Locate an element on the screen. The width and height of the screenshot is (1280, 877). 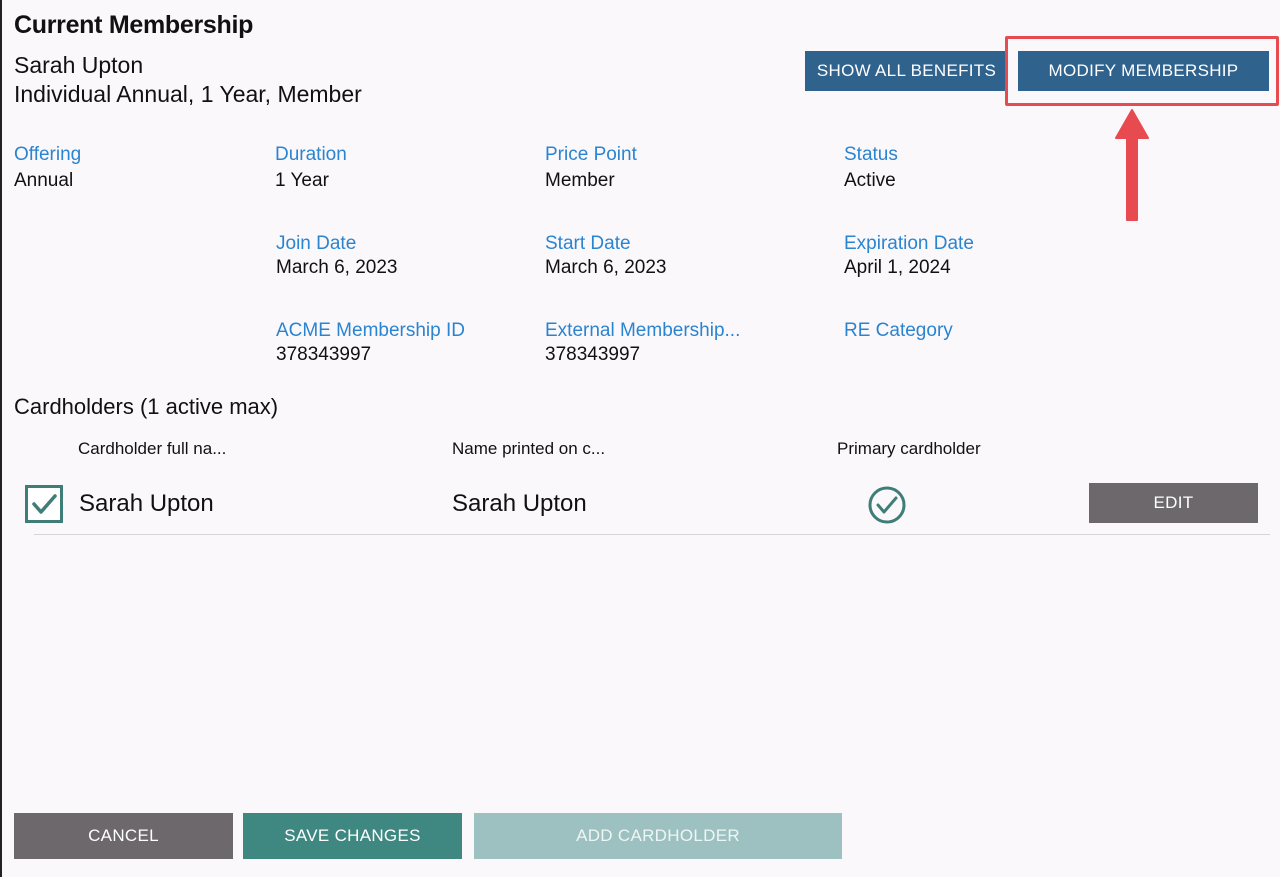
save-changes-button: SAVE CHANGES is located at coordinates (352, 836).